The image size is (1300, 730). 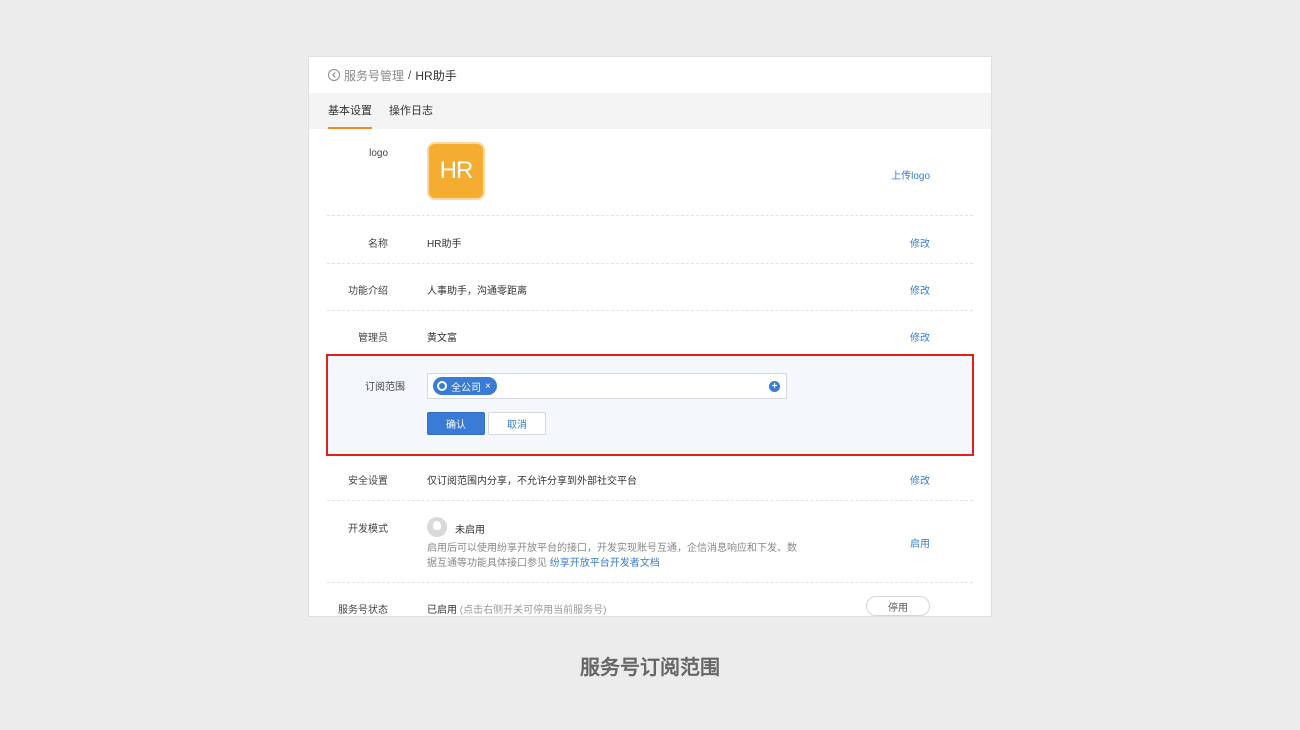 I want to click on add-scope-icon: +, so click(x=774, y=386).